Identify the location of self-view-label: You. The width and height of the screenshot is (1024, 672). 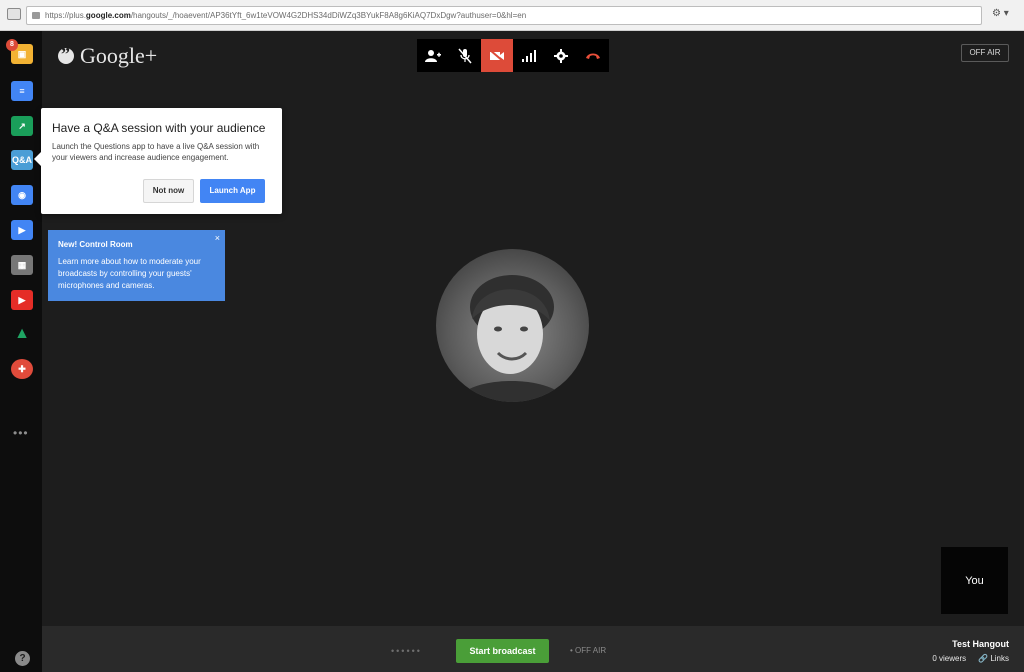
(974, 580).